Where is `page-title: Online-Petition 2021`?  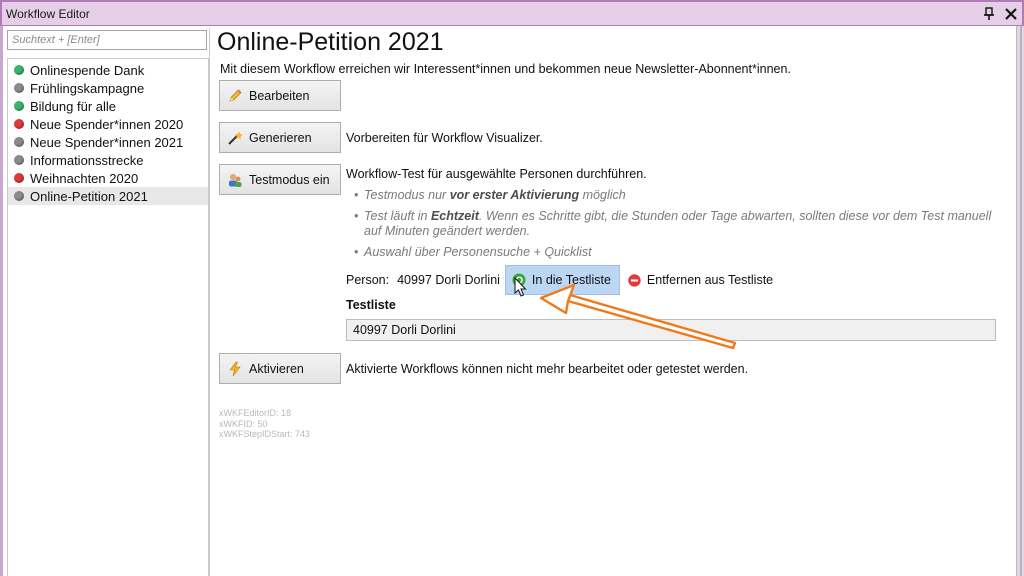 page-title: Online-Petition 2021 is located at coordinates (330, 42).